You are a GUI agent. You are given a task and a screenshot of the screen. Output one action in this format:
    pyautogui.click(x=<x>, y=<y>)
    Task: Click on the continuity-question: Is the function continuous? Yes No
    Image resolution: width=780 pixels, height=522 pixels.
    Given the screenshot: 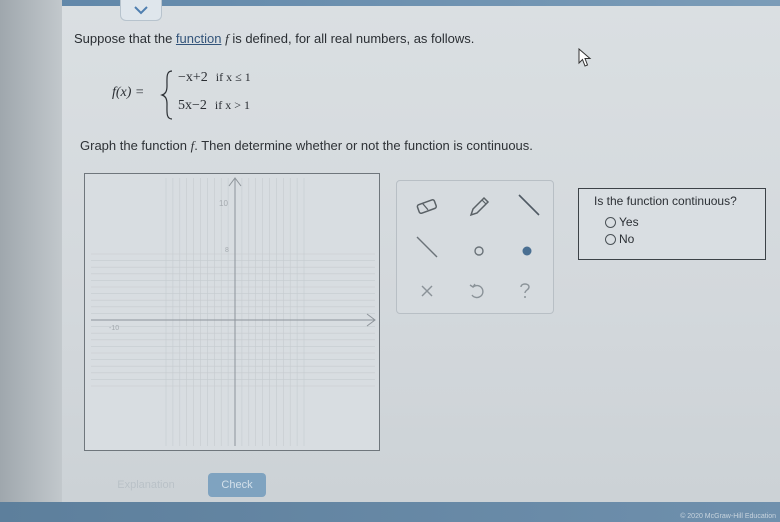 What is the action you would take?
    pyautogui.click(x=672, y=224)
    